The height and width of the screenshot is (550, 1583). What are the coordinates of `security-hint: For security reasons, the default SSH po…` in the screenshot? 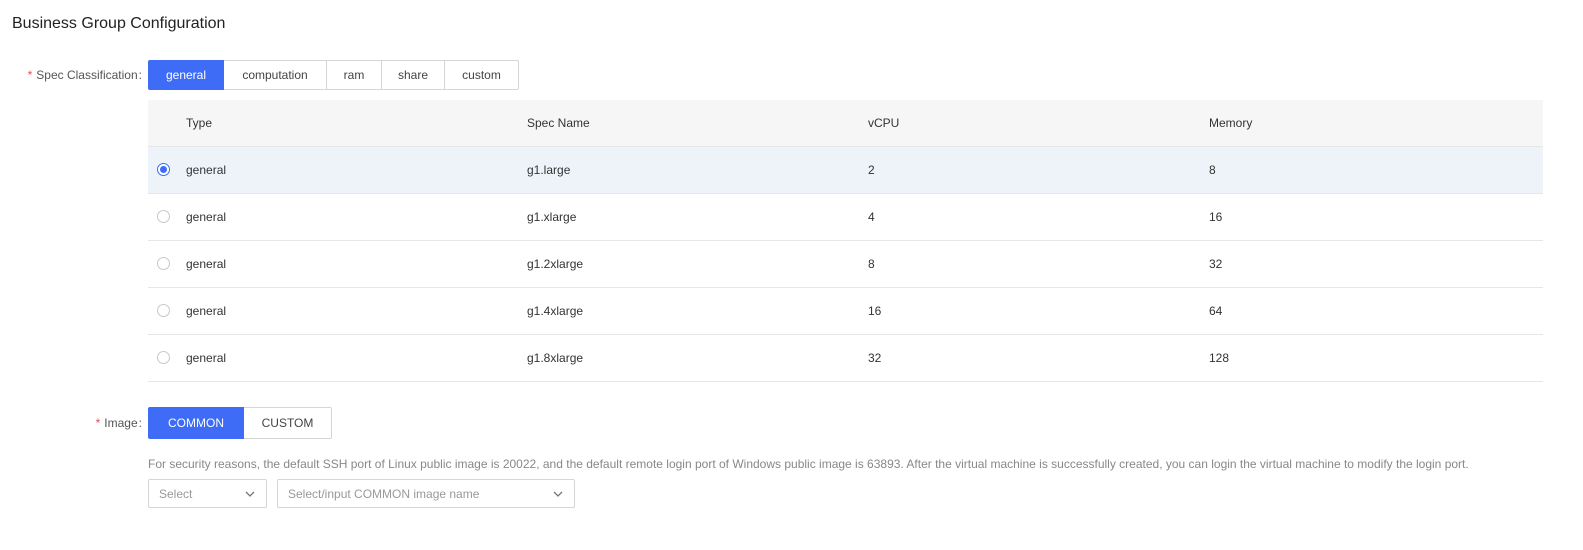 It's located at (808, 464).